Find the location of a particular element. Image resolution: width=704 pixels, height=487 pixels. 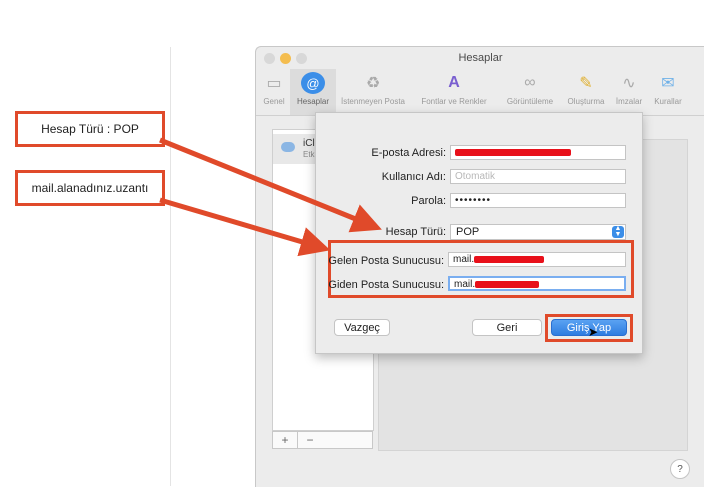

cancel-button: Vazgeç is located at coordinates (362, 327).